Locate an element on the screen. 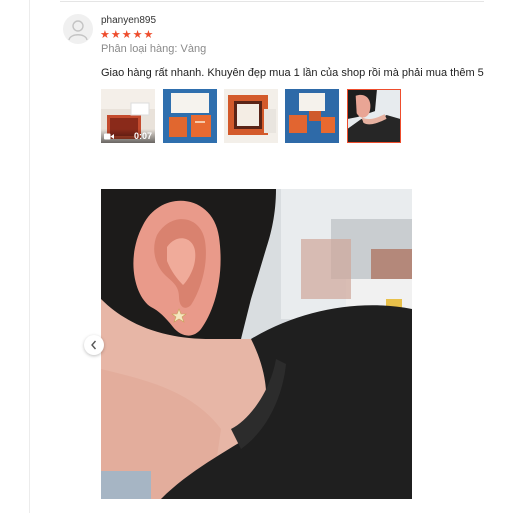  media-thumbnail-selected is located at coordinates (374, 116).